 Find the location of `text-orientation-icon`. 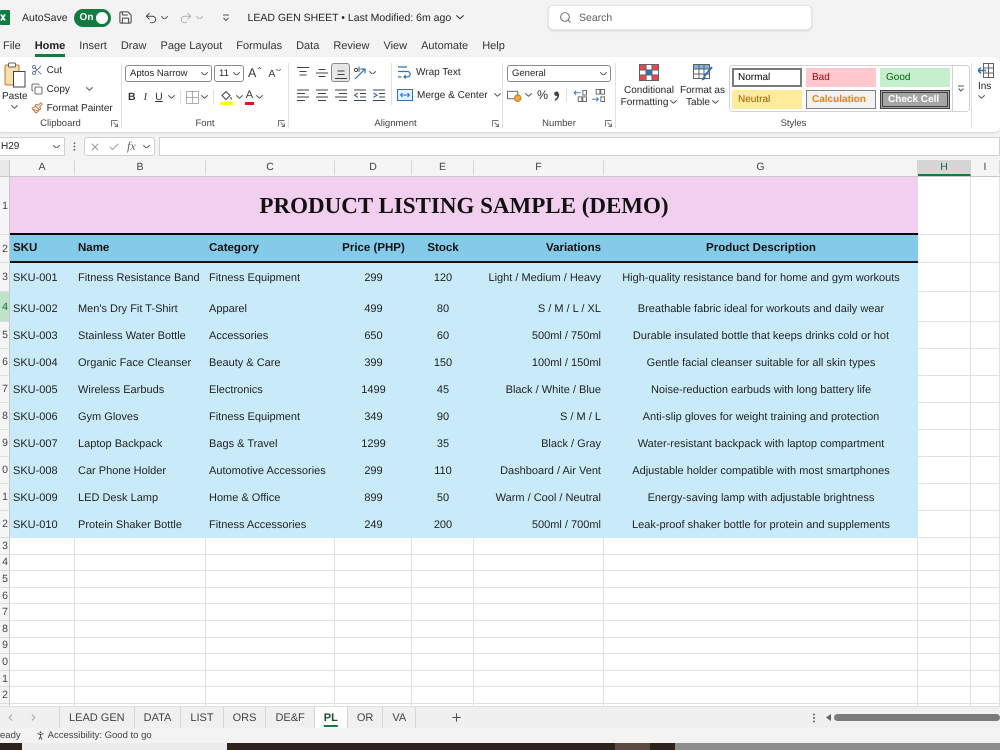

text-orientation-icon is located at coordinates (359, 73).